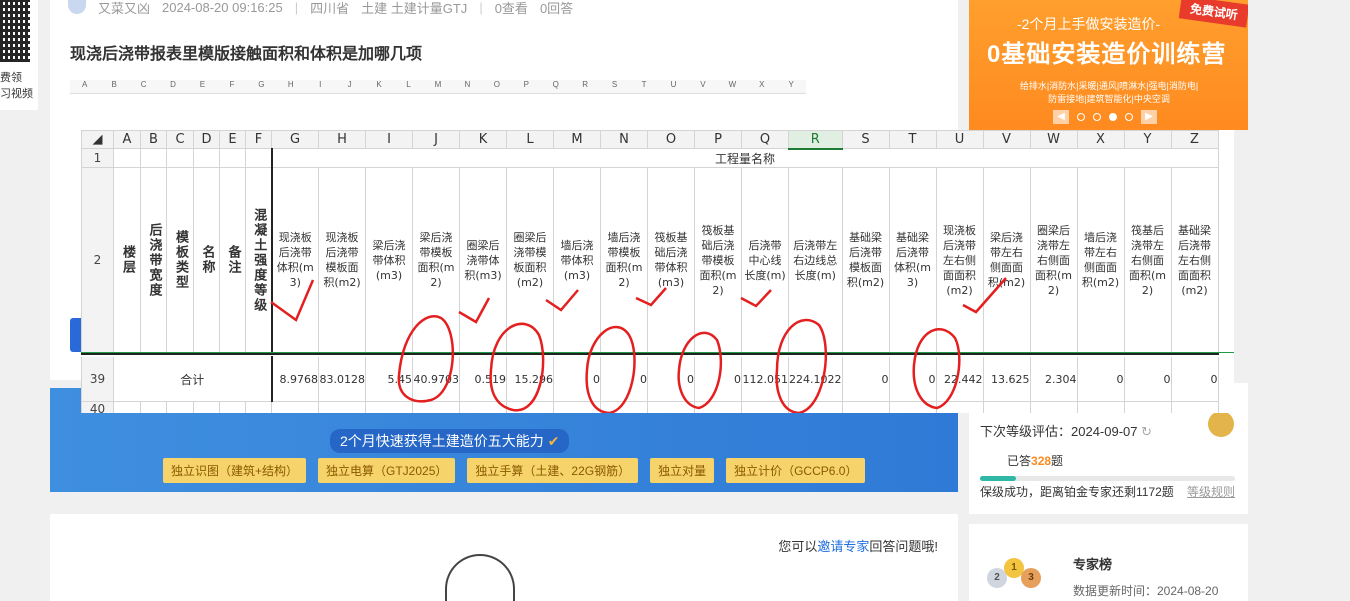 The width and height of the screenshot is (1350, 601). What do you see at coordinates (127, 139) in the screenshot?
I see `column-header: A` at bounding box center [127, 139].